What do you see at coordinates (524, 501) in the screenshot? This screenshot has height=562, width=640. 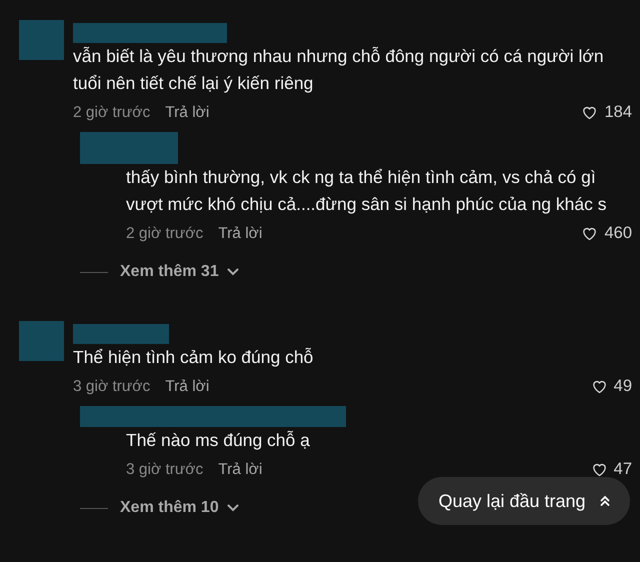 I see `back-to-top-button: Quay lại đầu trang` at bounding box center [524, 501].